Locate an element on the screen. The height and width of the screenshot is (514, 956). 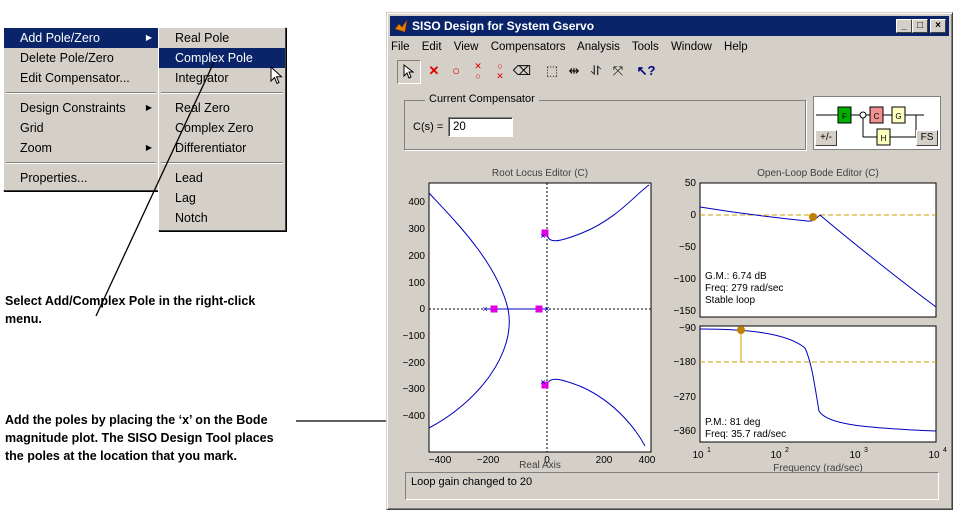
matlab-logo-icon is located at coordinates (401, 26).